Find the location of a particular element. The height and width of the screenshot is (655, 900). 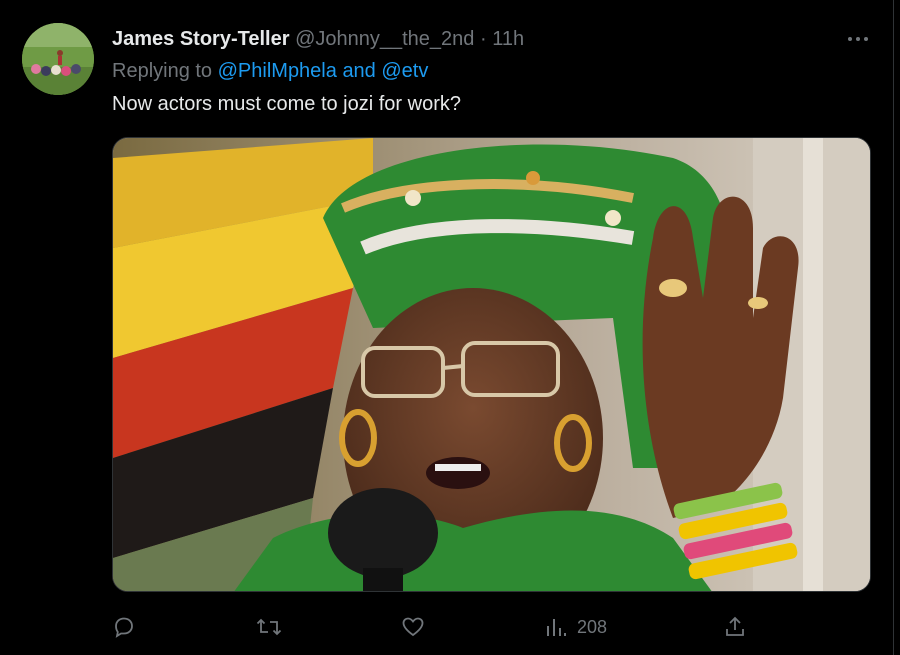

like-button is located at coordinates (413, 627).